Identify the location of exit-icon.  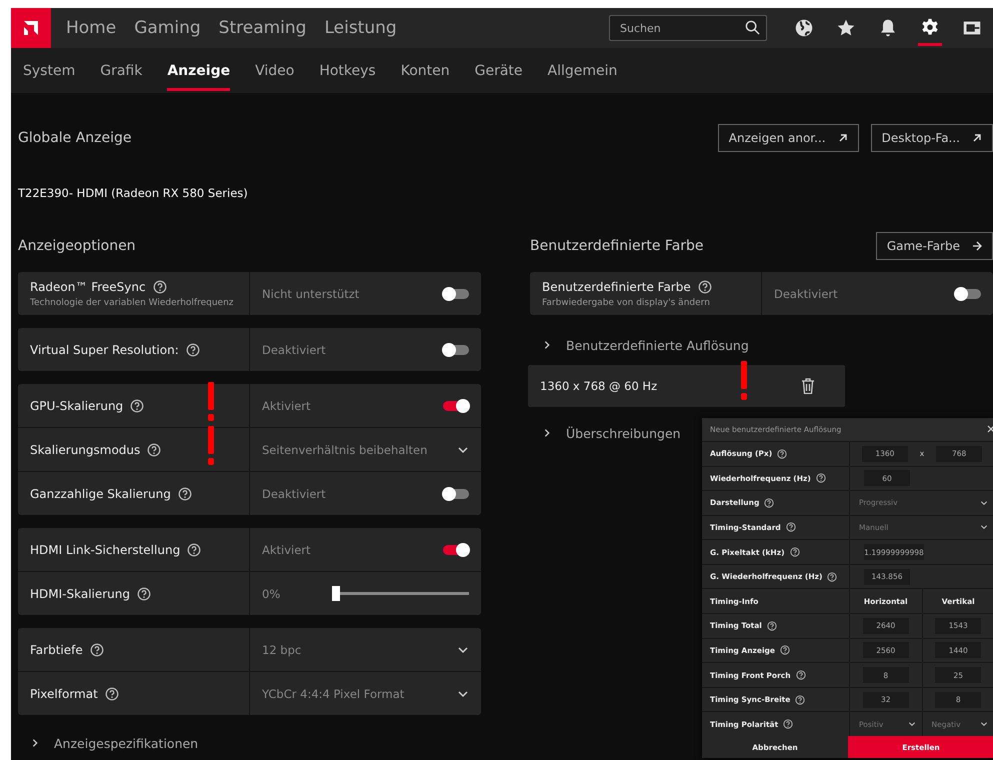
(972, 28).